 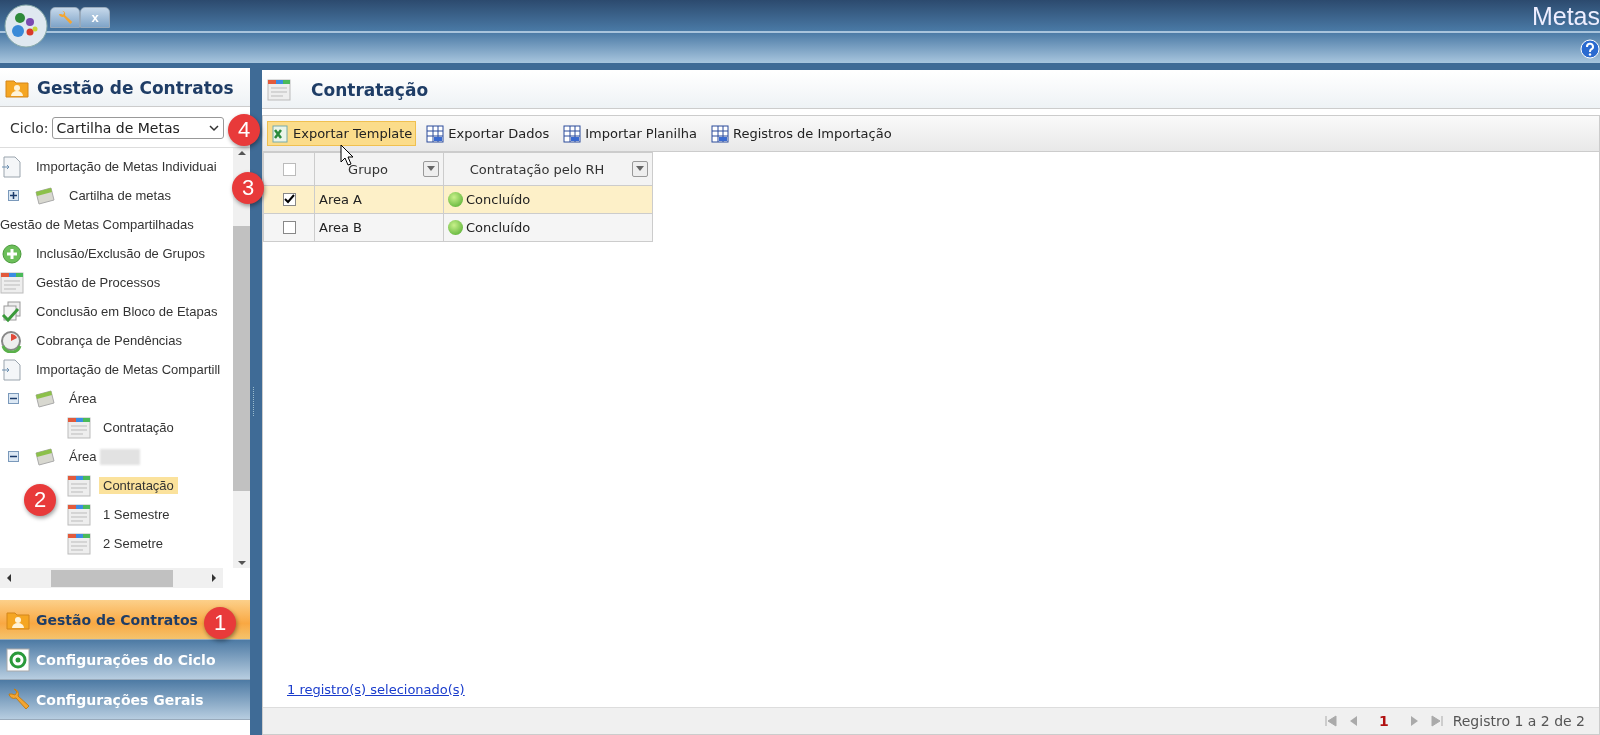 I want to click on horizontal-scrollbar, so click(x=111, y=578).